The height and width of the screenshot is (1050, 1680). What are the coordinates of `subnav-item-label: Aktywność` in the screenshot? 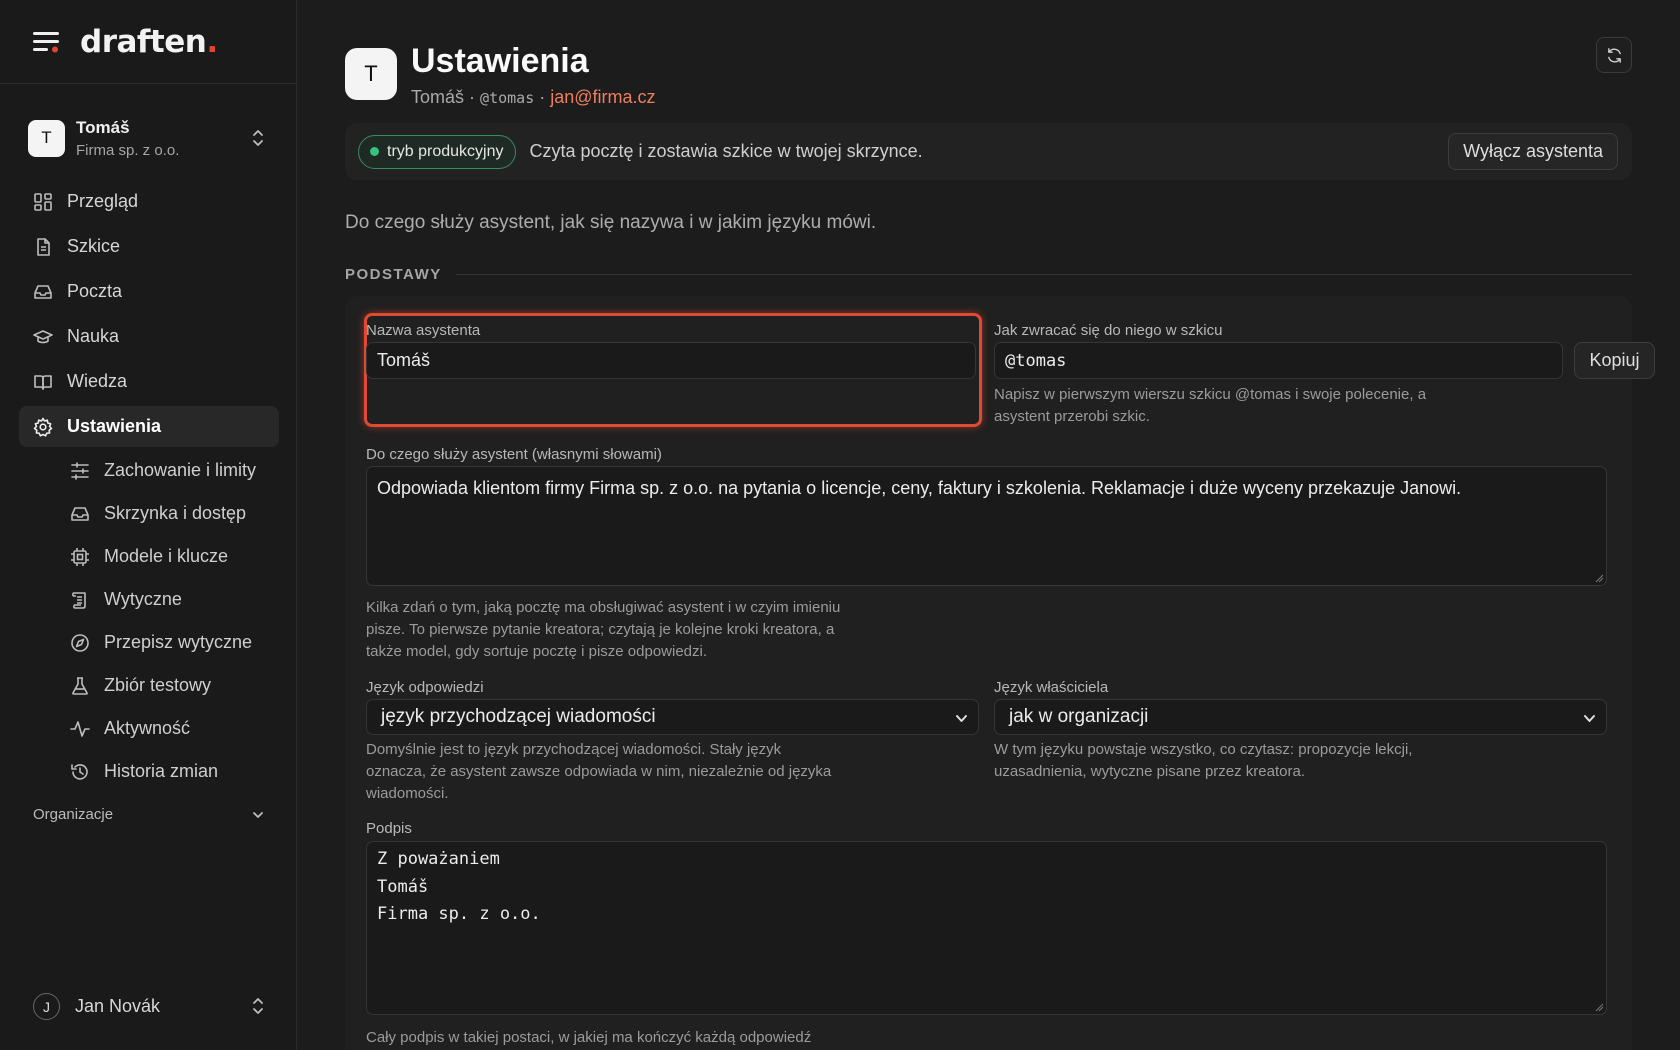 It's located at (147, 728).